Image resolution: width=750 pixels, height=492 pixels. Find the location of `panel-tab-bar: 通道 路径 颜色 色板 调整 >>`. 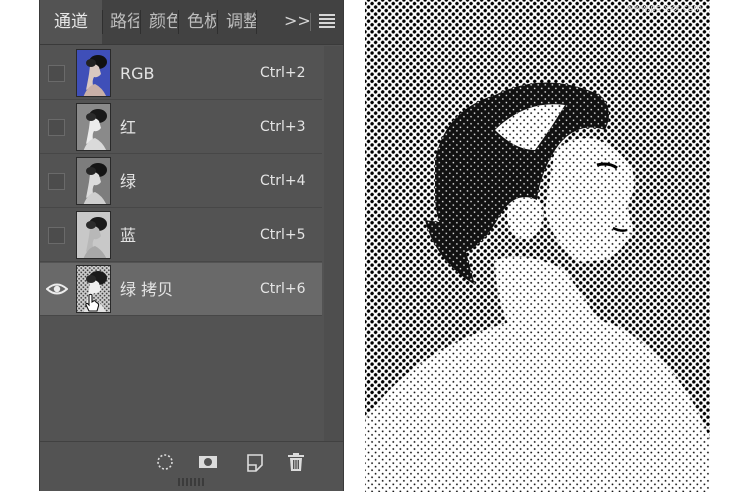

panel-tab-bar: 通道 路径 颜色 色板 调整 >> is located at coordinates (191, 22).